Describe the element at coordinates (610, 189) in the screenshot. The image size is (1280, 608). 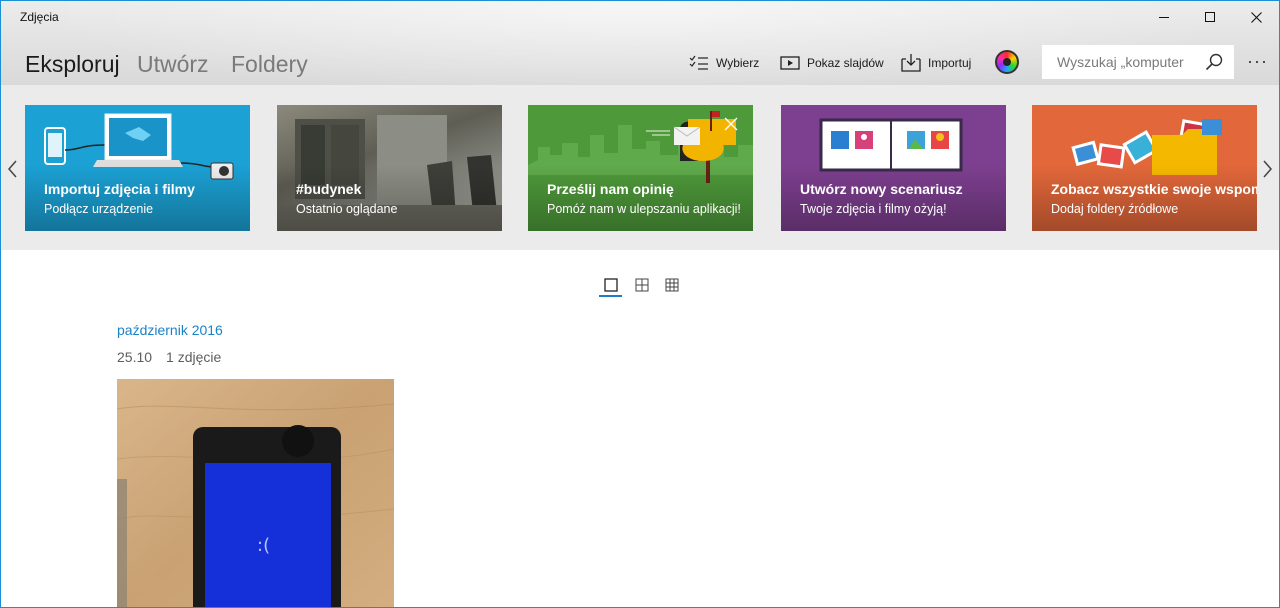
I see `card-title: Prześlij nam opinię` at that location.